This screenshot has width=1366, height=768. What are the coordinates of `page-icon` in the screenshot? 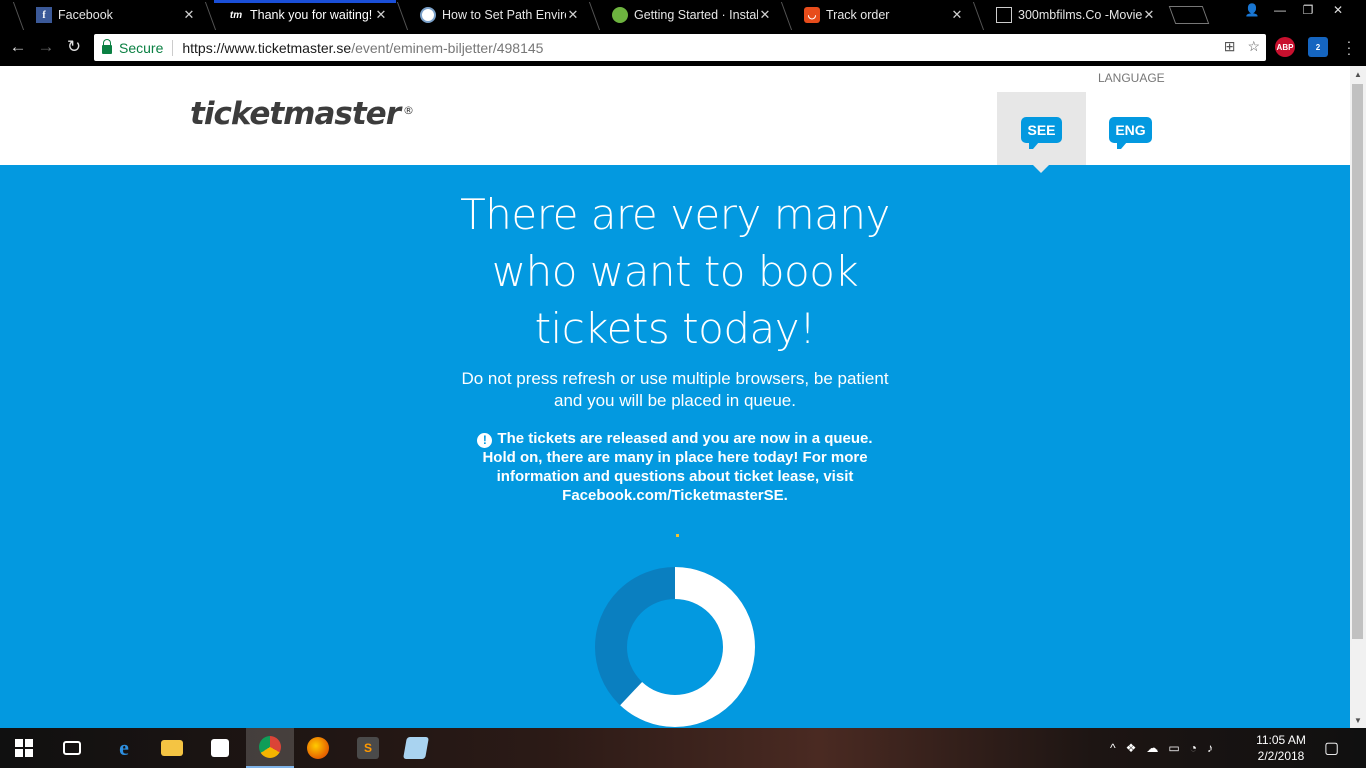 It's located at (1004, 15).